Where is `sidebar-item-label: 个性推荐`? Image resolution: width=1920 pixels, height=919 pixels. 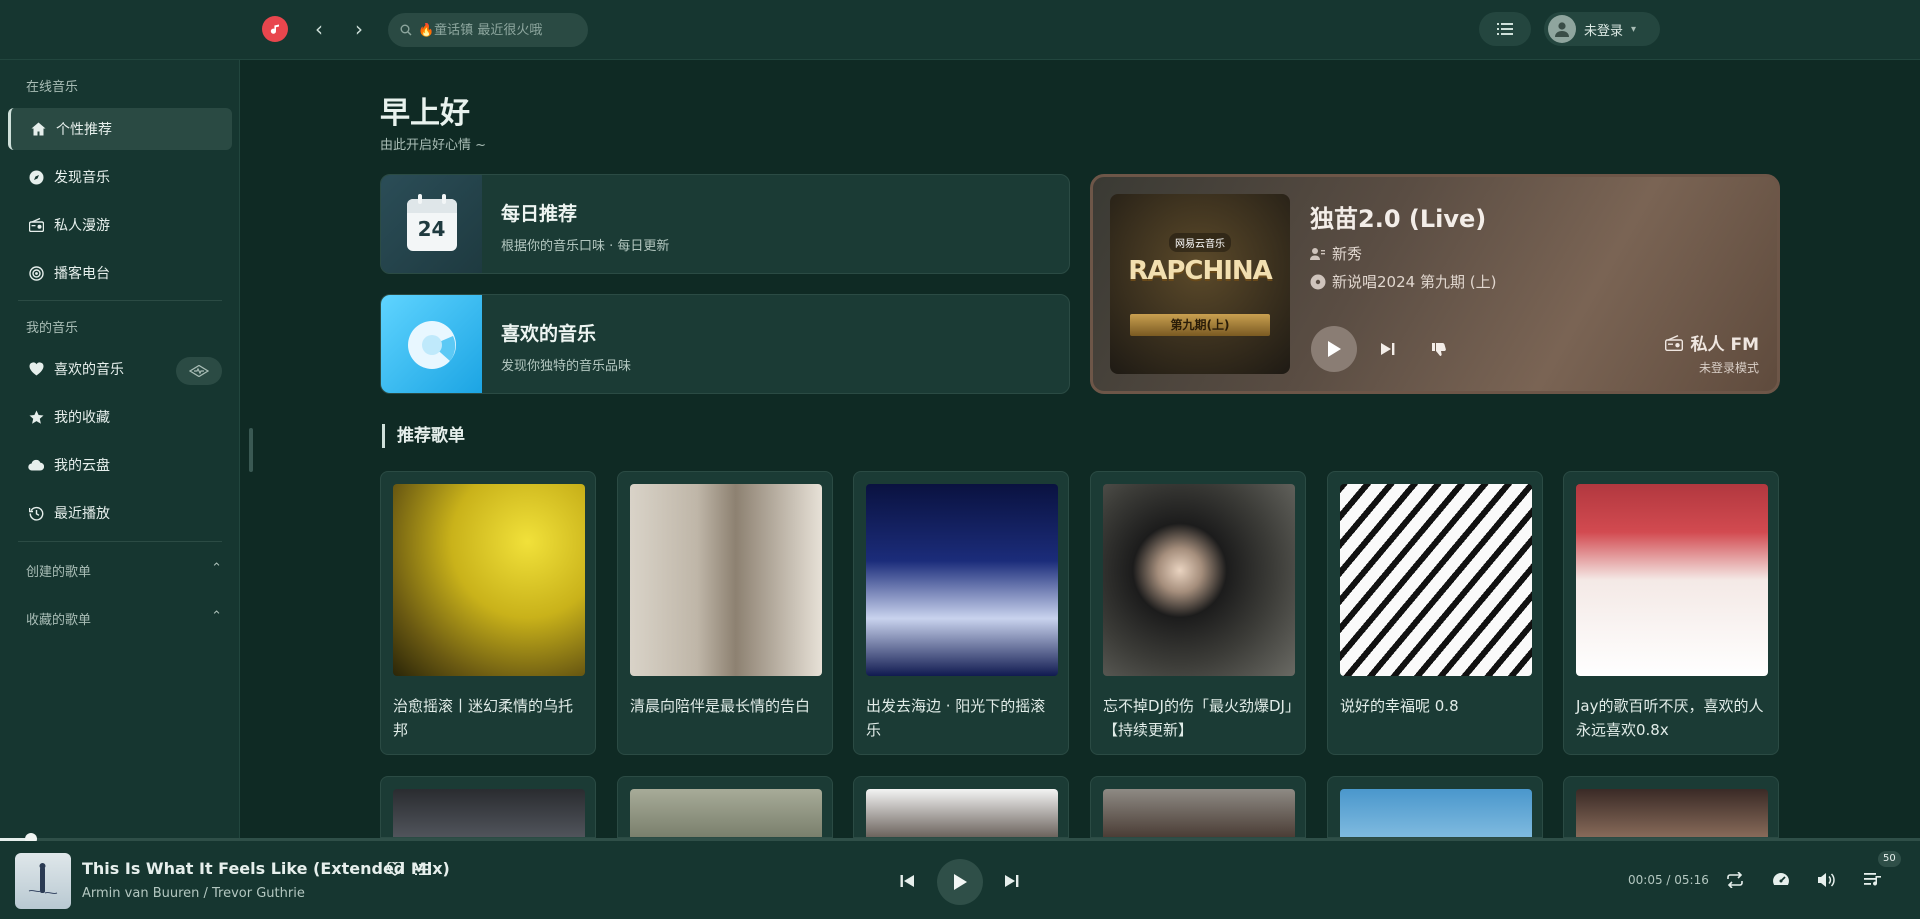
sidebar-item-label: 个性推荐 is located at coordinates (84, 130).